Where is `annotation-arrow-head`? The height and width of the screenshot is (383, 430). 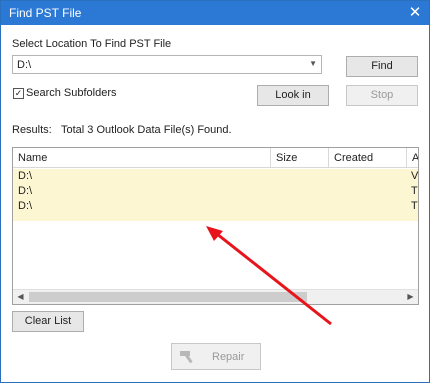 annotation-arrow-head is located at coordinates (214, 233).